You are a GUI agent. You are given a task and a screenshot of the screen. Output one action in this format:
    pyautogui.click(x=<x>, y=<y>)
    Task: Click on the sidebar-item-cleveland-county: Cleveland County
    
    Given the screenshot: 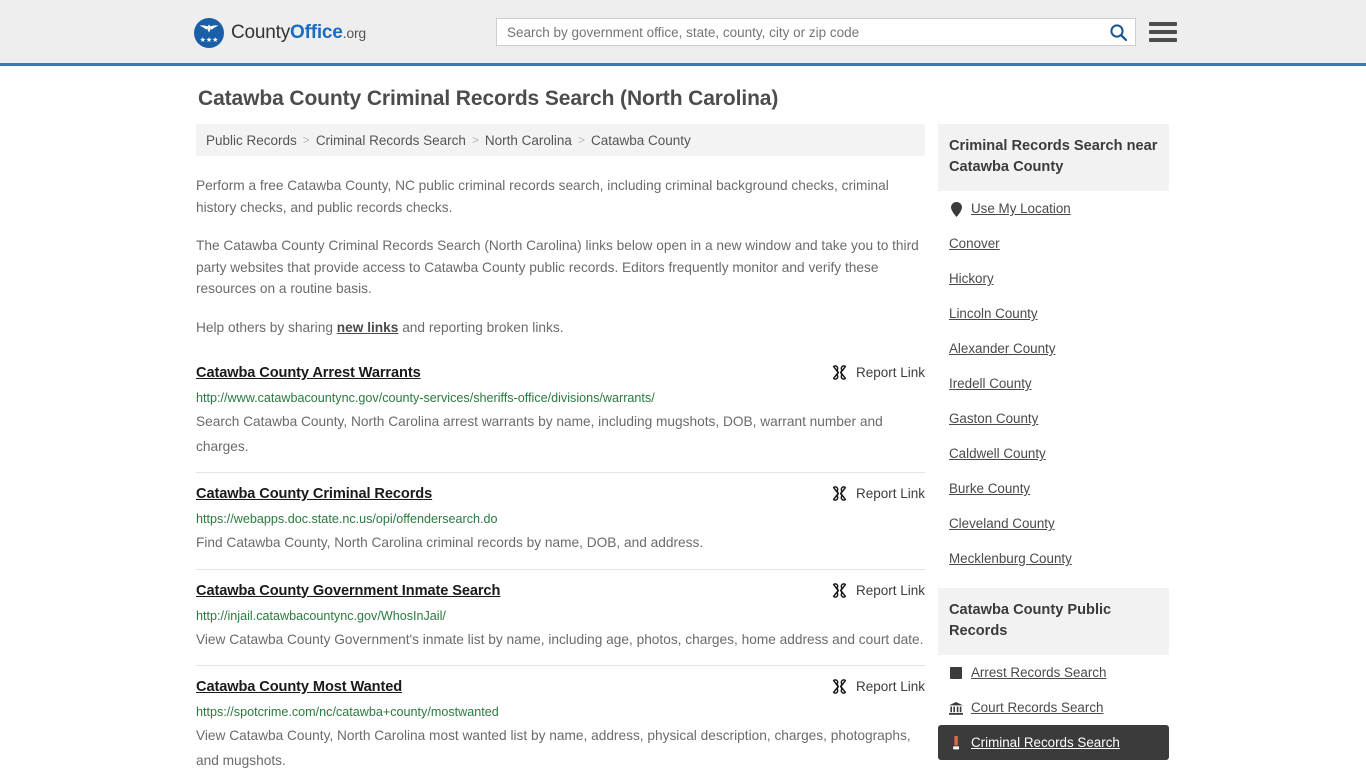 What is the action you would take?
    pyautogui.click(x=1053, y=523)
    